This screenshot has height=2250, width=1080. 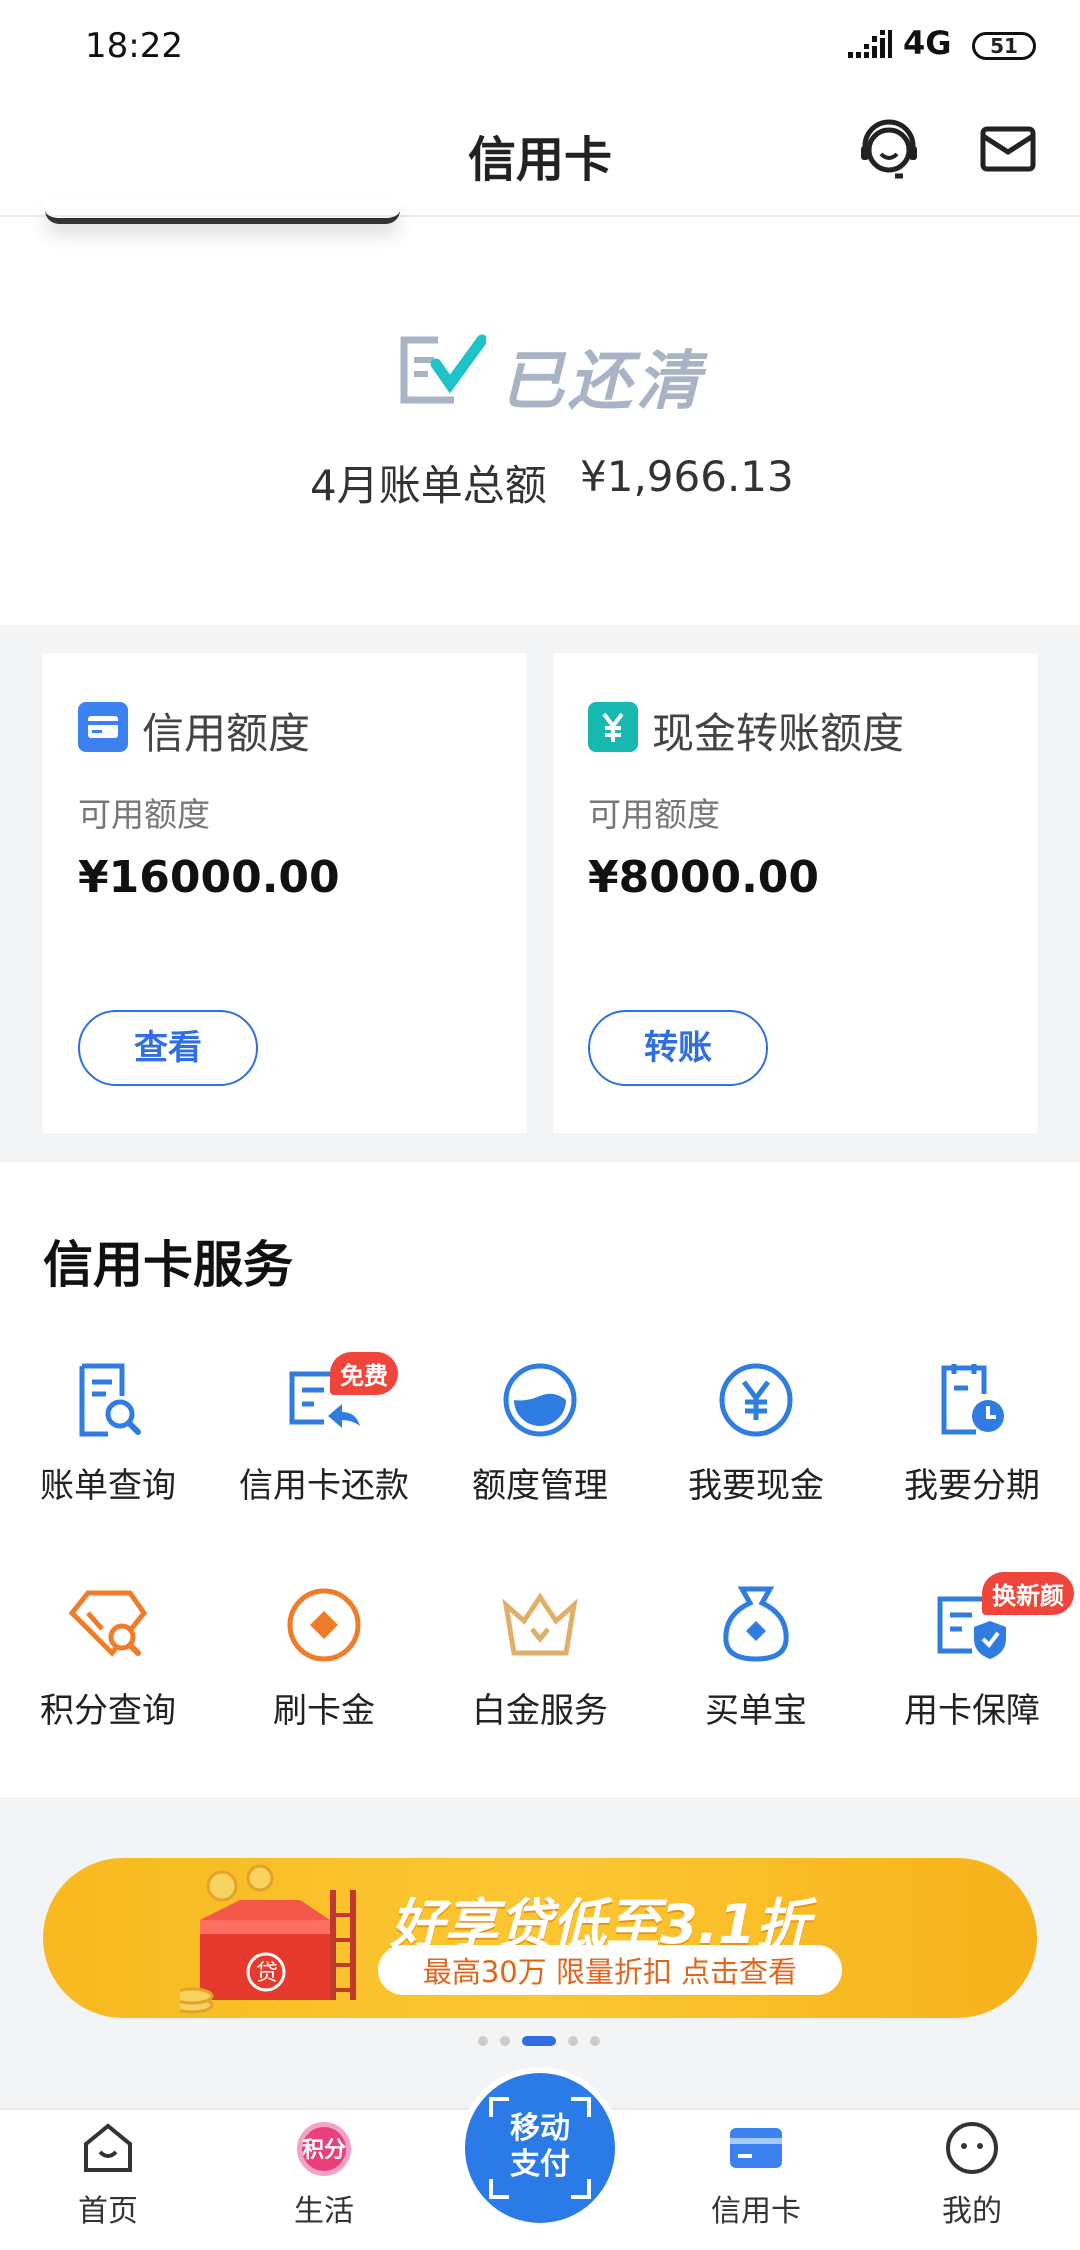 I want to click on card-icon, so click(x=103, y=727).